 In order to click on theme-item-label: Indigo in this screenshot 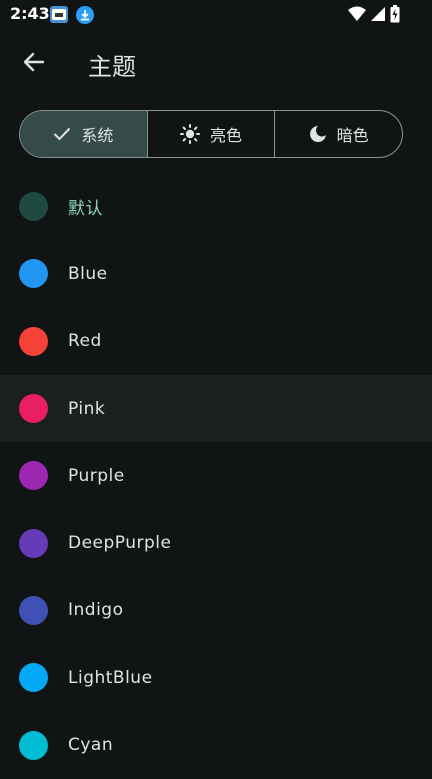, I will do `click(96, 610)`.